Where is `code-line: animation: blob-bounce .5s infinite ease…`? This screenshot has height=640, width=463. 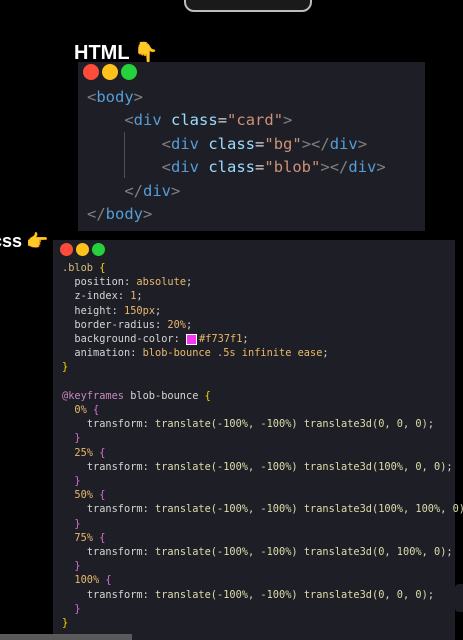
code-line: animation: blob-bounce .5s infinite ease… is located at coordinates (201, 353).